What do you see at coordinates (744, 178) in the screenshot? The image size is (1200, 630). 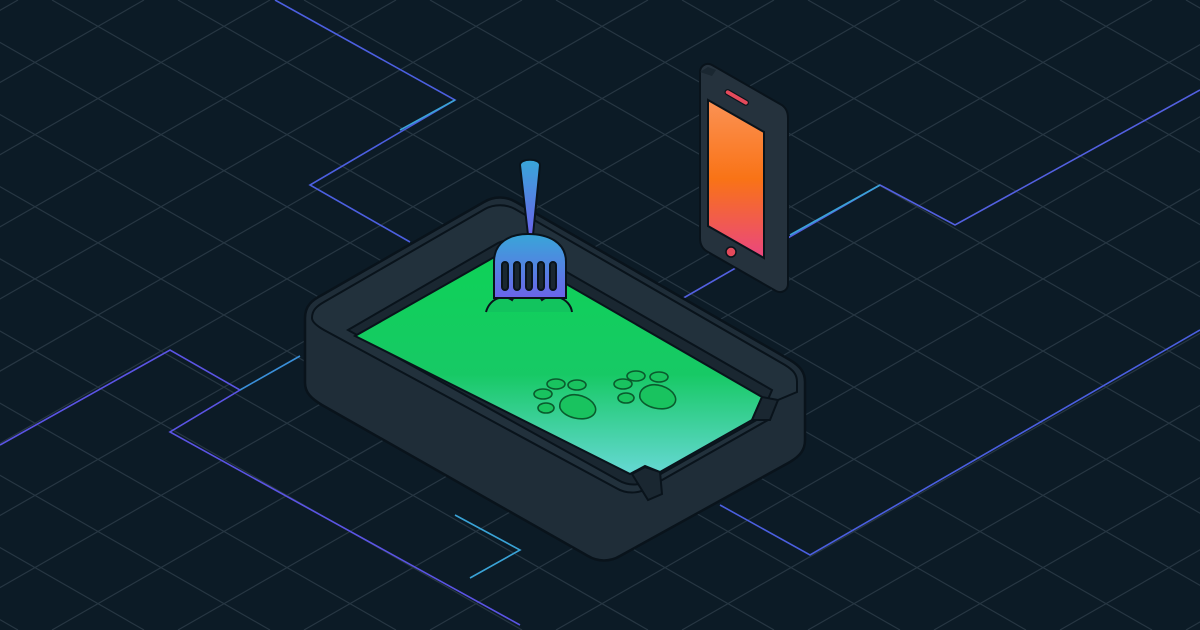 I see `smartphone-icon` at bounding box center [744, 178].